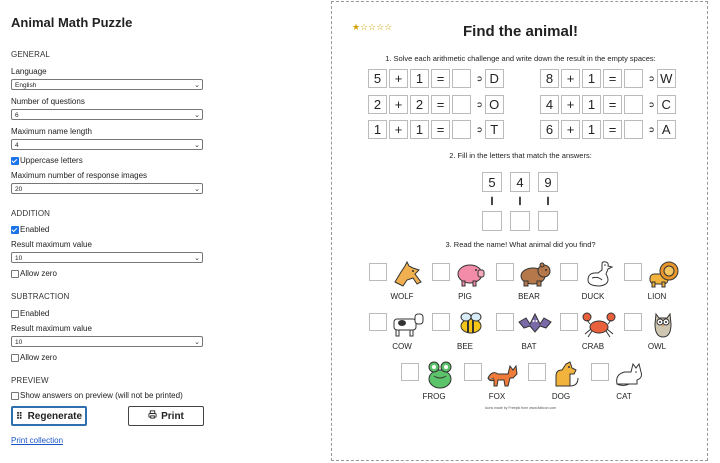 This screenshot has width=720, height=463. I want to click on regenerate-button: ⠿ Regenerate, so click(49, 416).